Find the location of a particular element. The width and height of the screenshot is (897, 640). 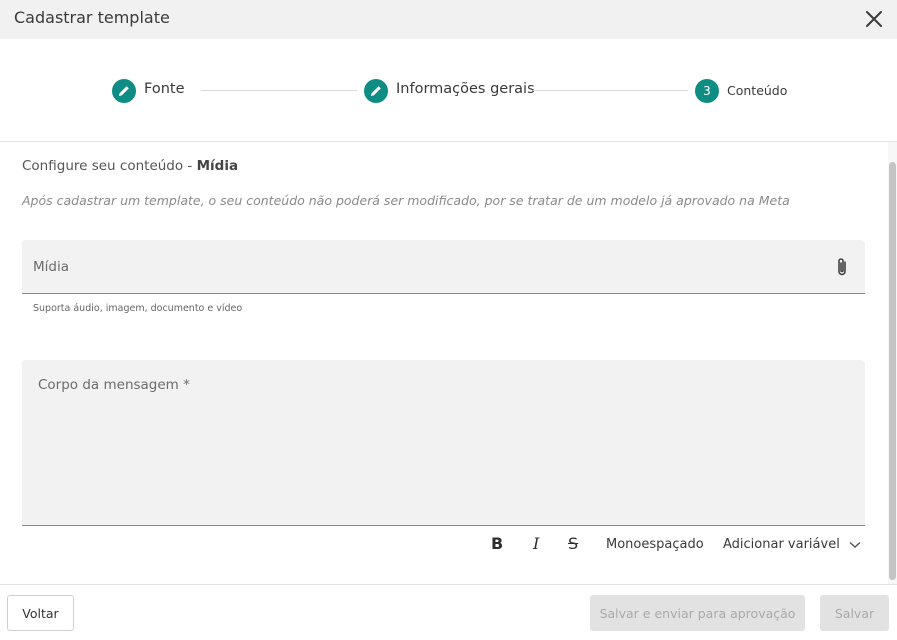

dialog-header: Cadastrar template is located at coordinates (448, 19).